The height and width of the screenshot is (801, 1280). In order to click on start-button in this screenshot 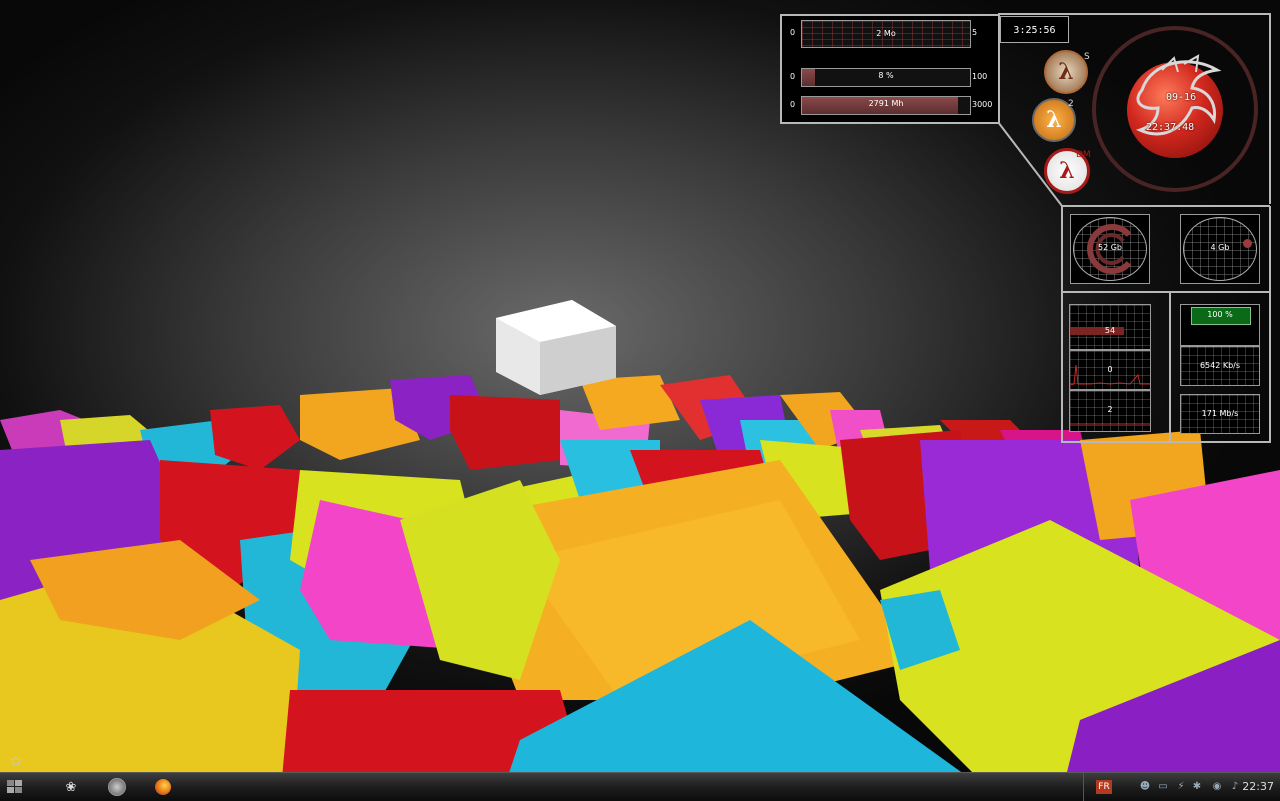, I will do `click(15, 787)`.